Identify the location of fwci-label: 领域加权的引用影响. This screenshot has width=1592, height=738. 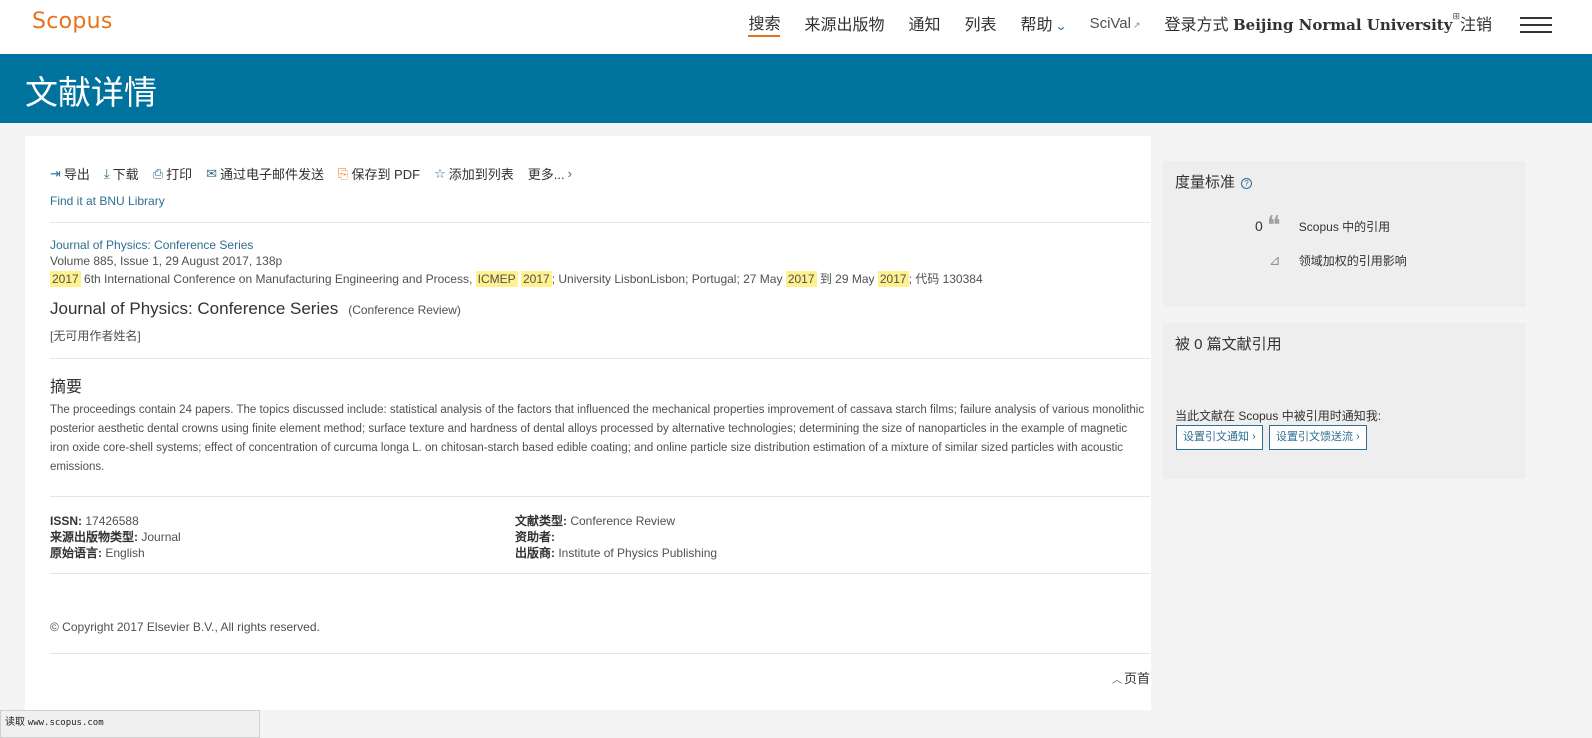
(1352, 261).